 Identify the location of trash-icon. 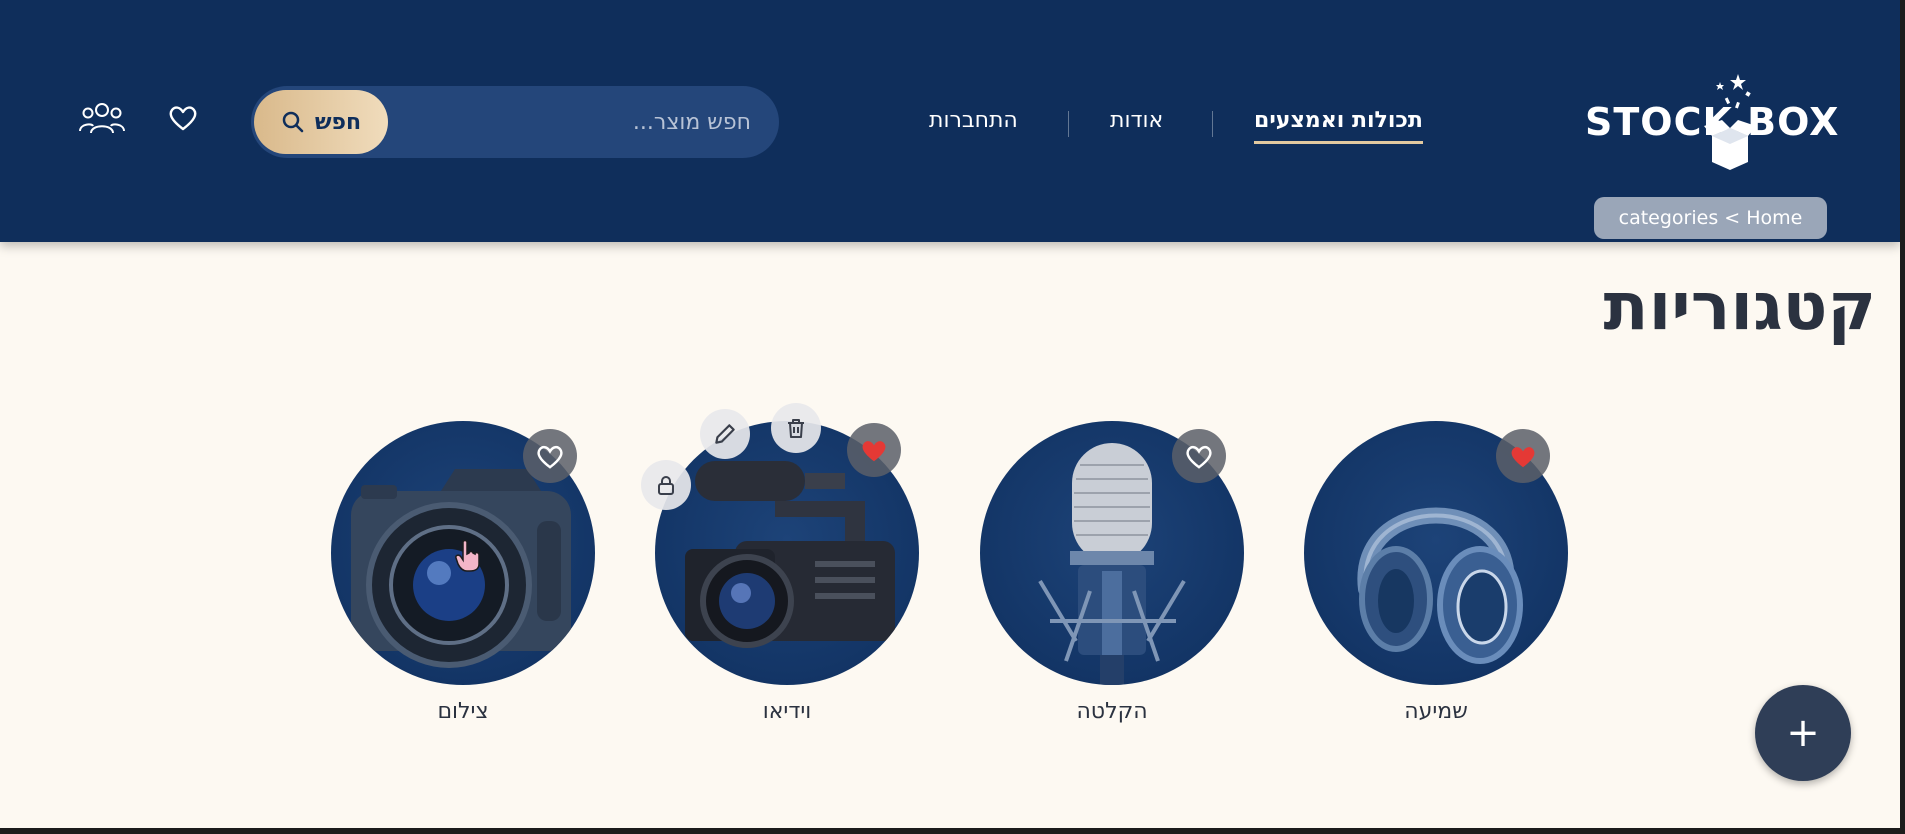
(796, 428).